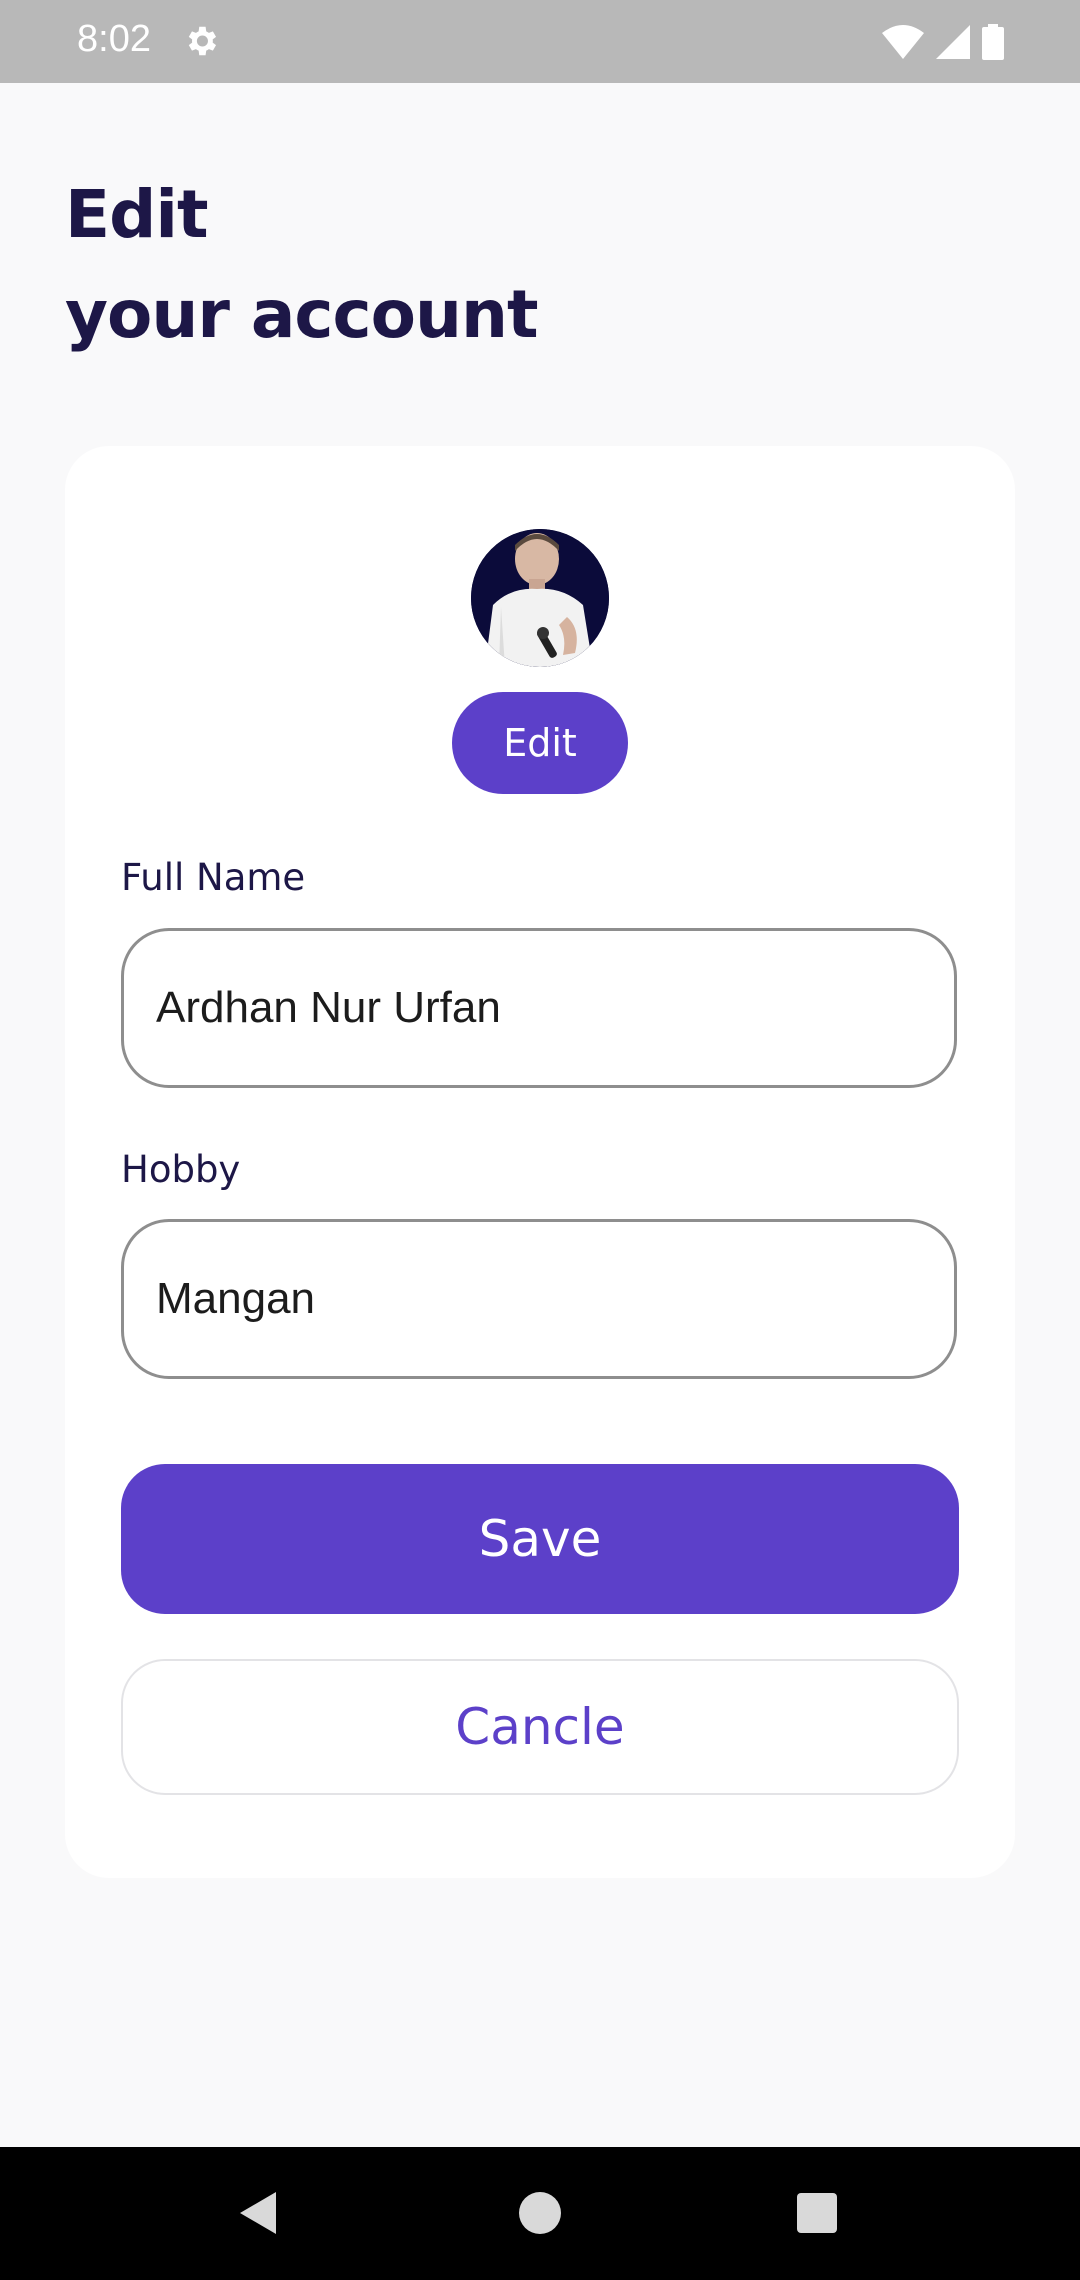 The width and height of the screenshot is (1080, 2280). Describe the element at coordinates (114, 39) in the screenshot. I see `status-time: 8:02` at that location.